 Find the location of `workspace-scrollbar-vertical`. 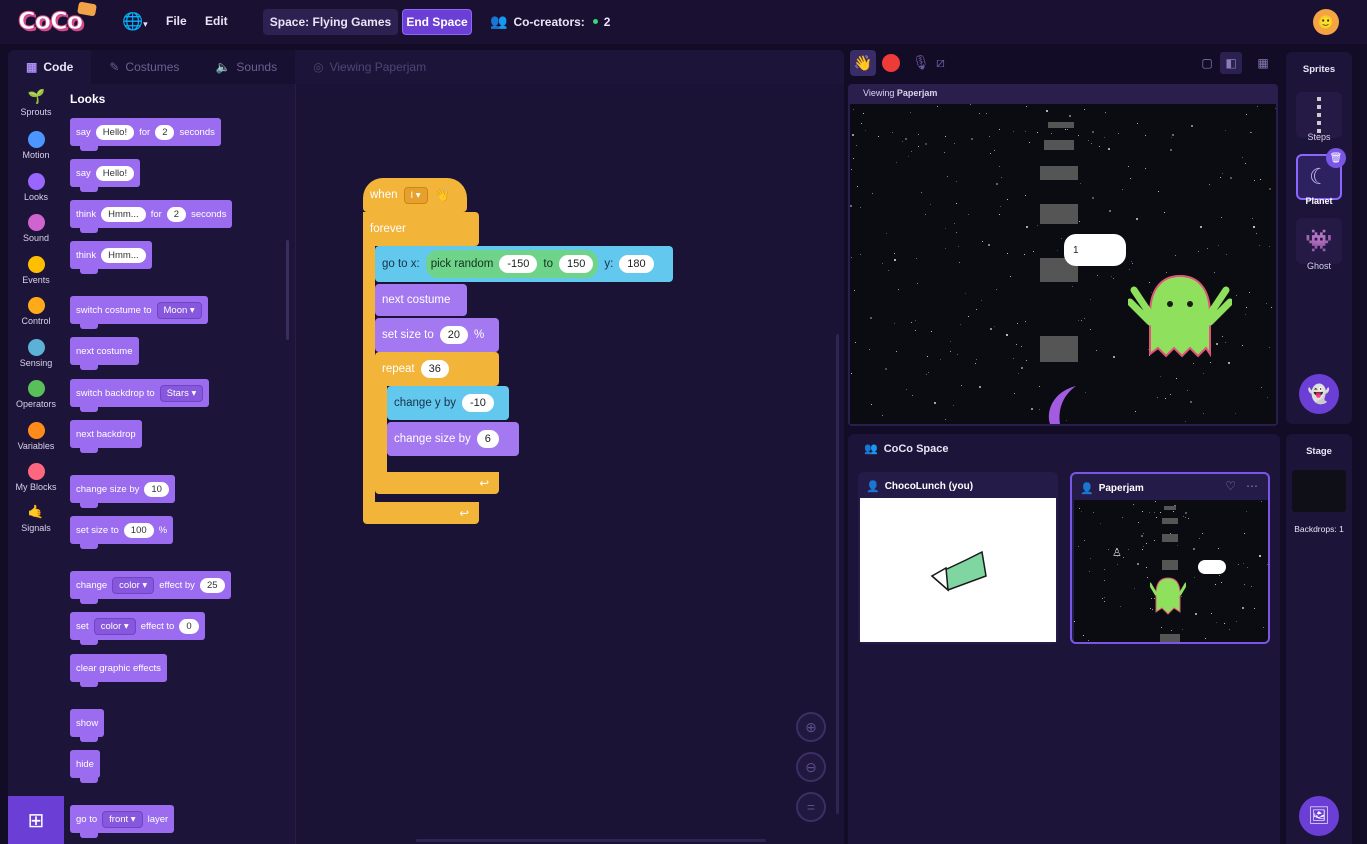

workspace-scrollbar-vertical is located at coordinates (837, 574).